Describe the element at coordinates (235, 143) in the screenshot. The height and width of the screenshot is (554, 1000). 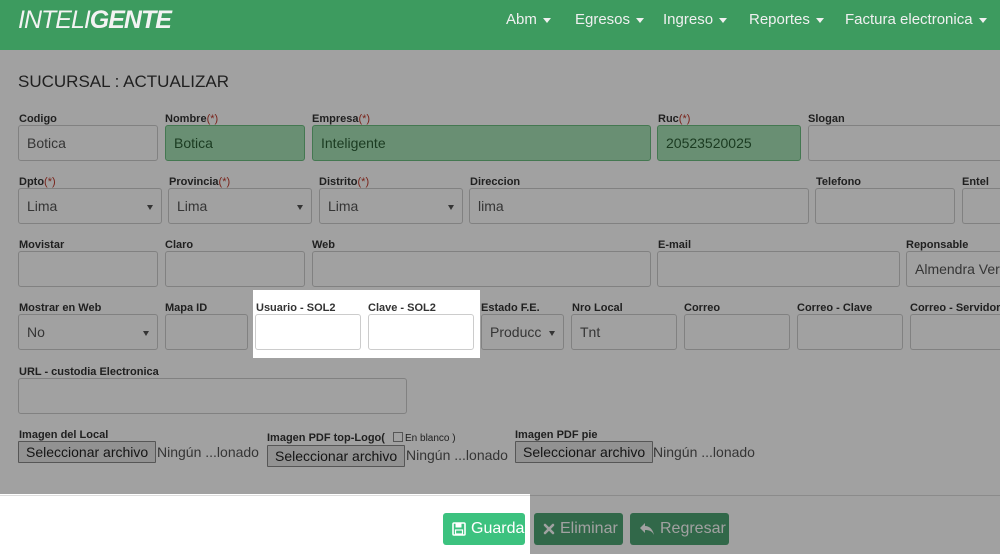
I see `nombre-input: Botica` at that location.